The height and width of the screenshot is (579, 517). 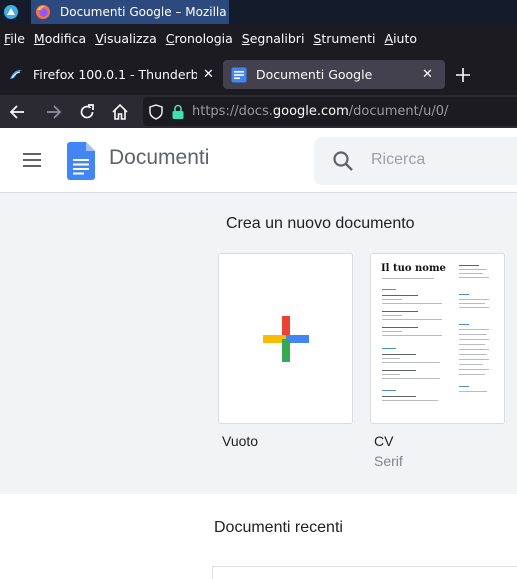 What do you see at coordinates (199, 38) in the screenshot?
I see `menu-cronologia: Cronologia` at bounding box center [199, 38].